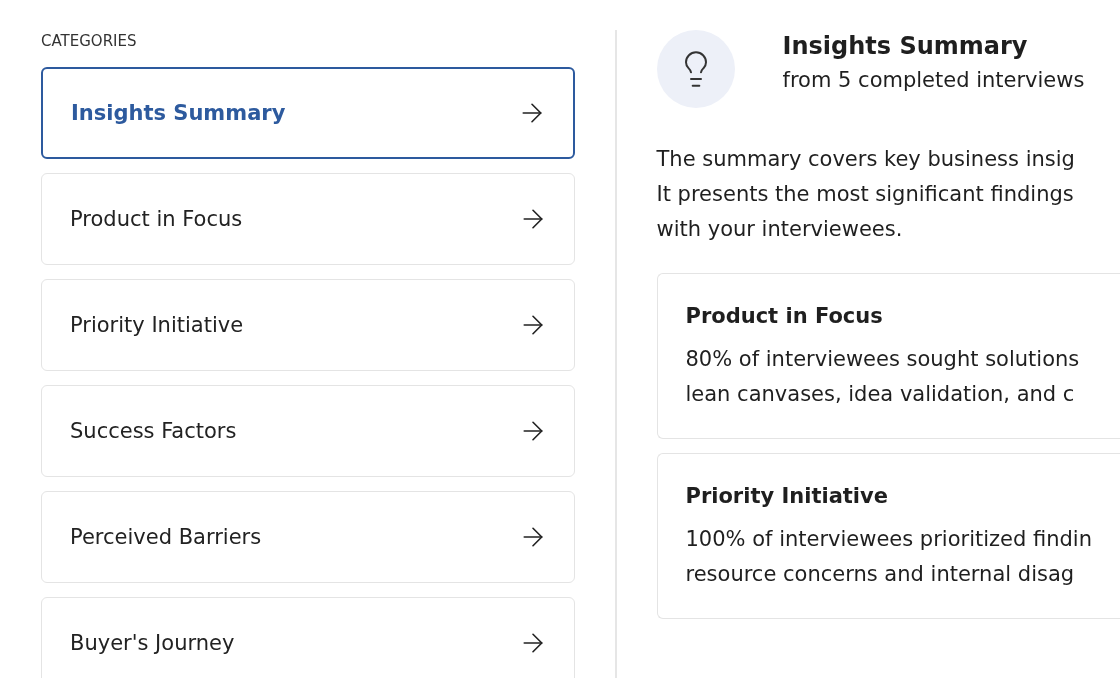 The image size is (1120, 678). What do you see at coordinates (880, 394) in the screenshot?
I see `card-text: lean canvases, idea validation, and c` at bounding box center [880, 394].